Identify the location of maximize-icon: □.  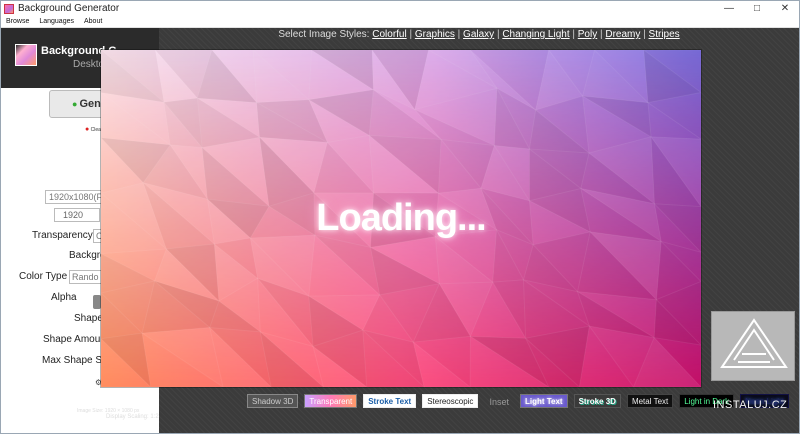
(757, 8).